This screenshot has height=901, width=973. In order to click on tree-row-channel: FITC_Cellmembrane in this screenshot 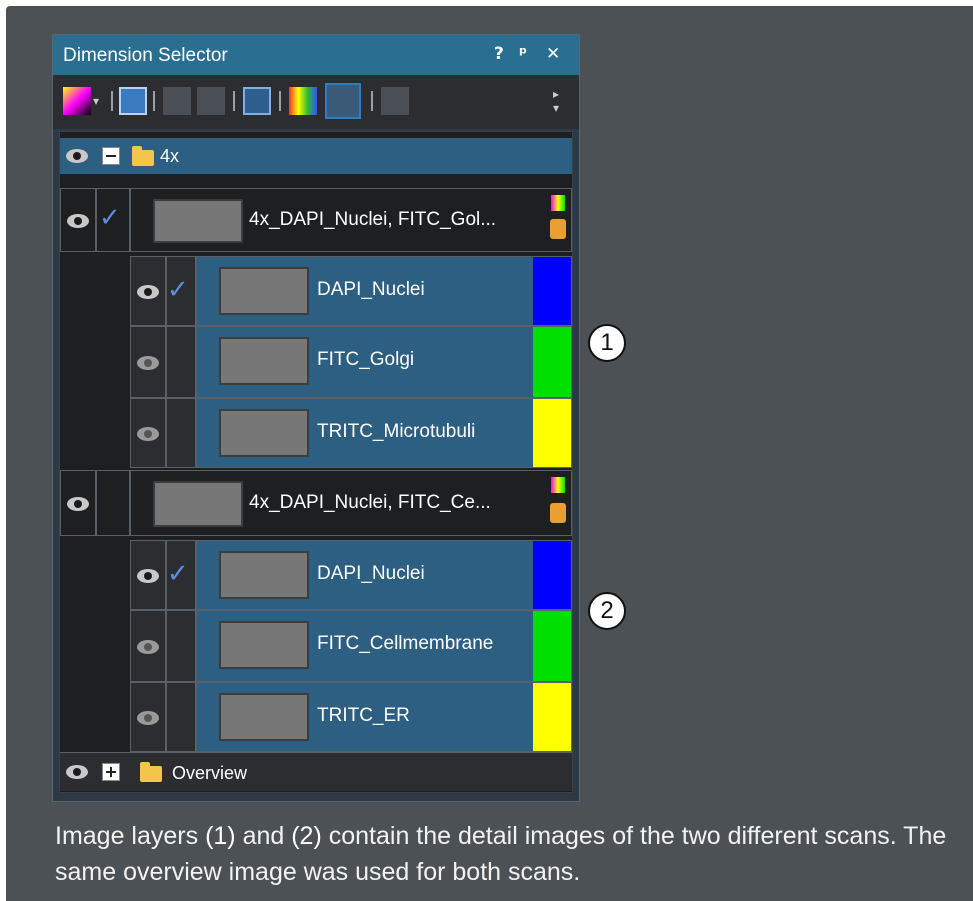, I will do `click(316, 646)`.